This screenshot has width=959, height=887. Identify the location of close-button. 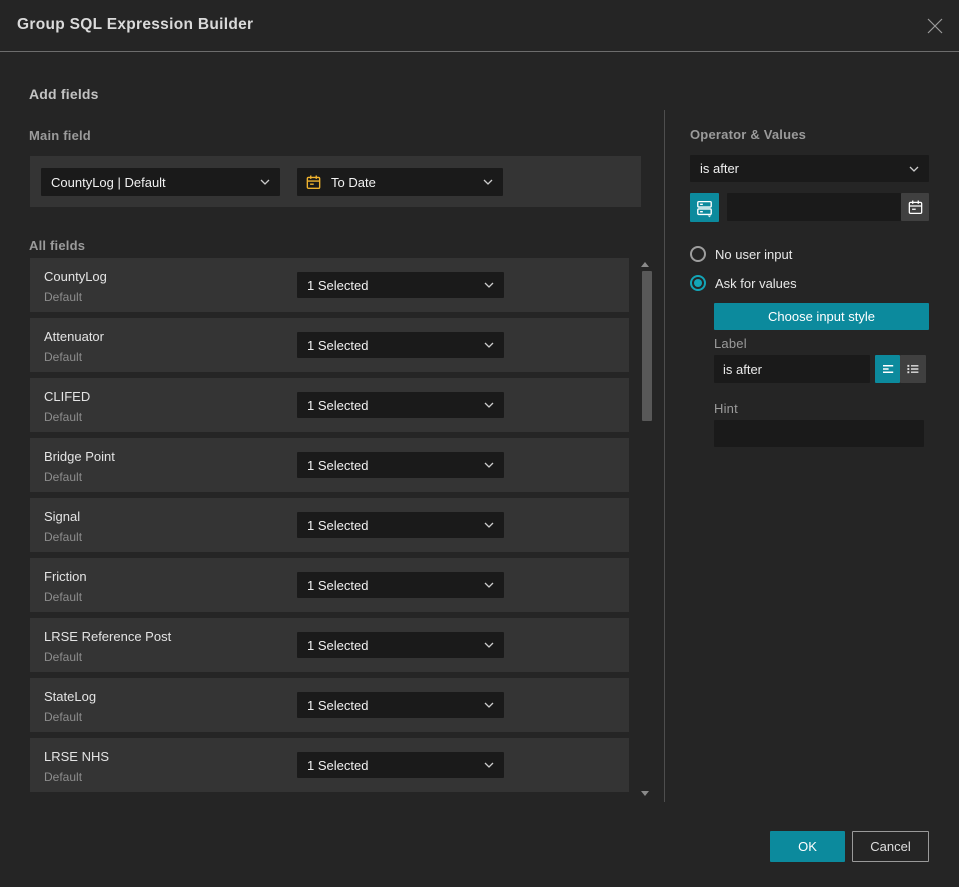
(935, 26).